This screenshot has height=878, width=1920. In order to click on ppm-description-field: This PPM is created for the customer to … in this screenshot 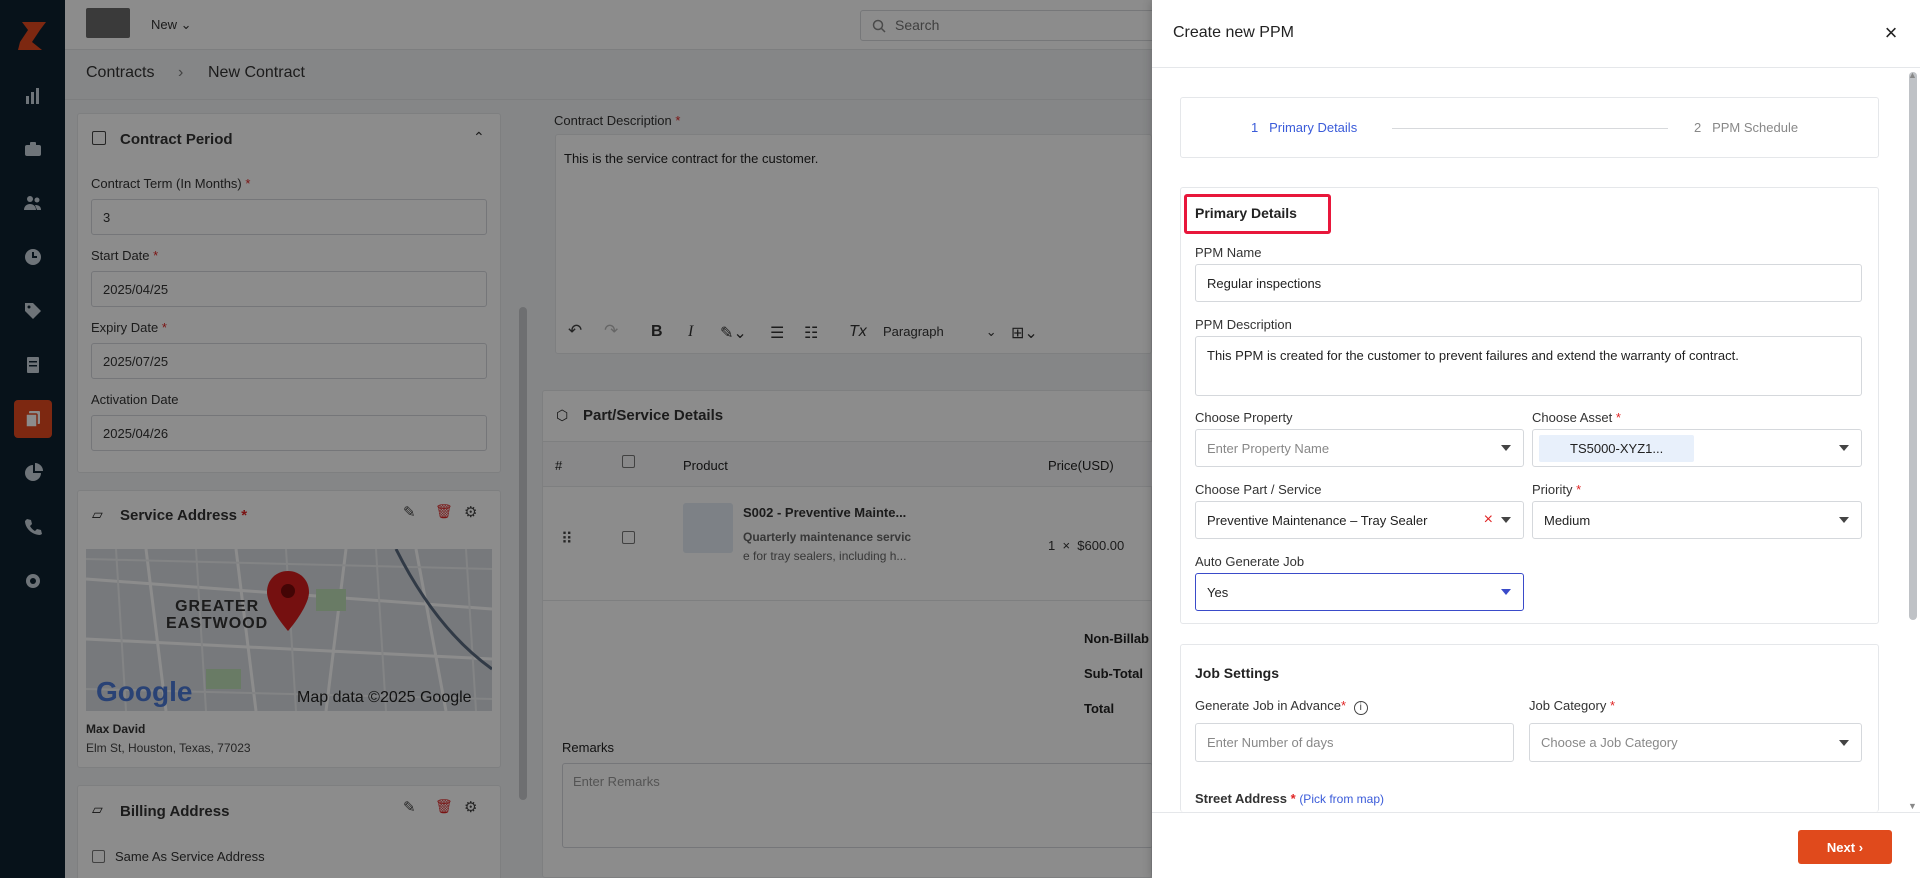, I will do `click(1528, 366)`.